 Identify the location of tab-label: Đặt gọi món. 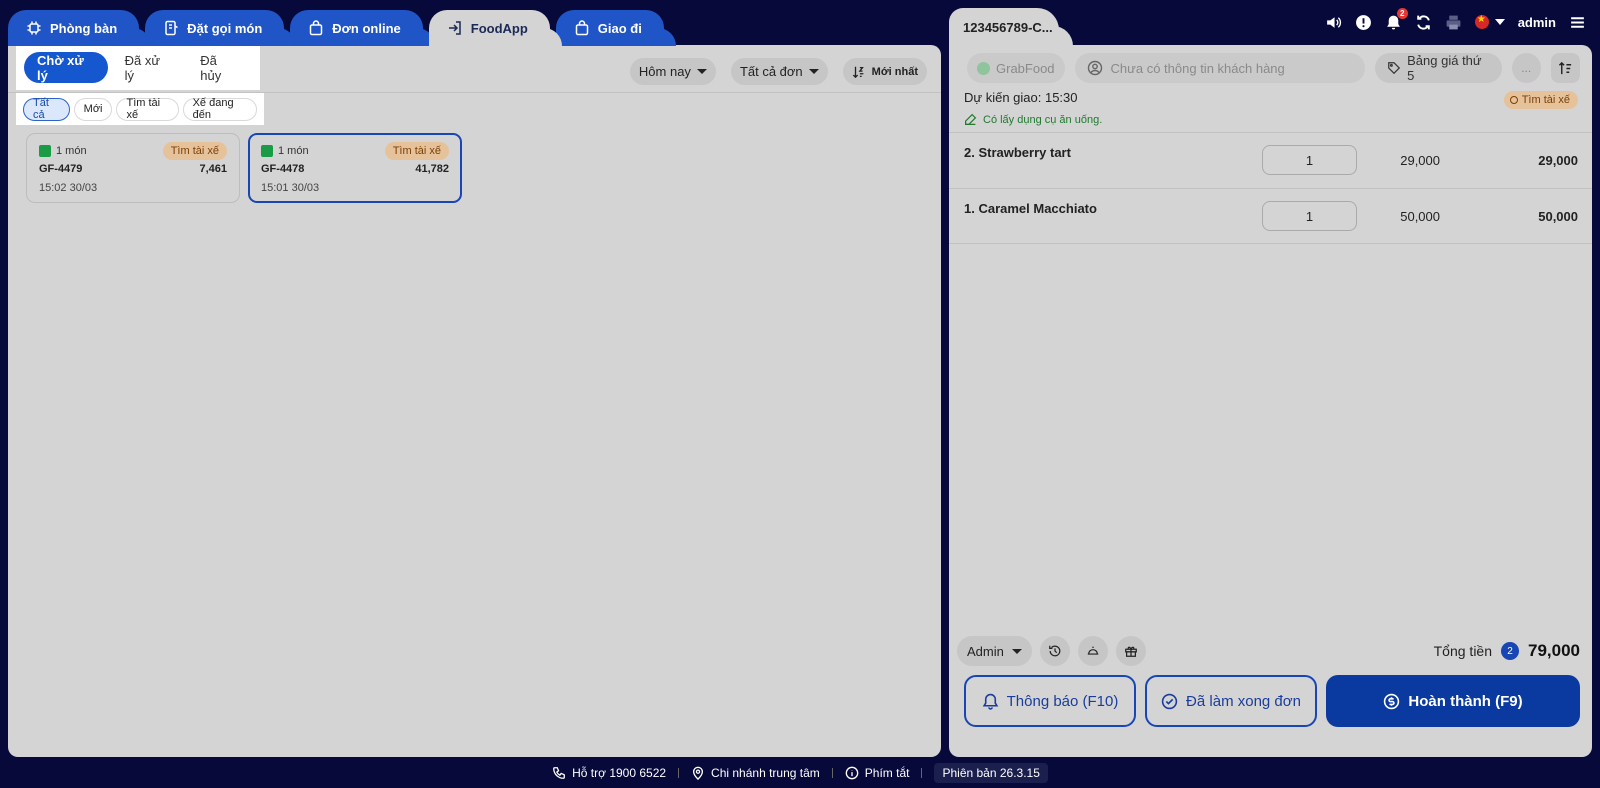
(225, 28).